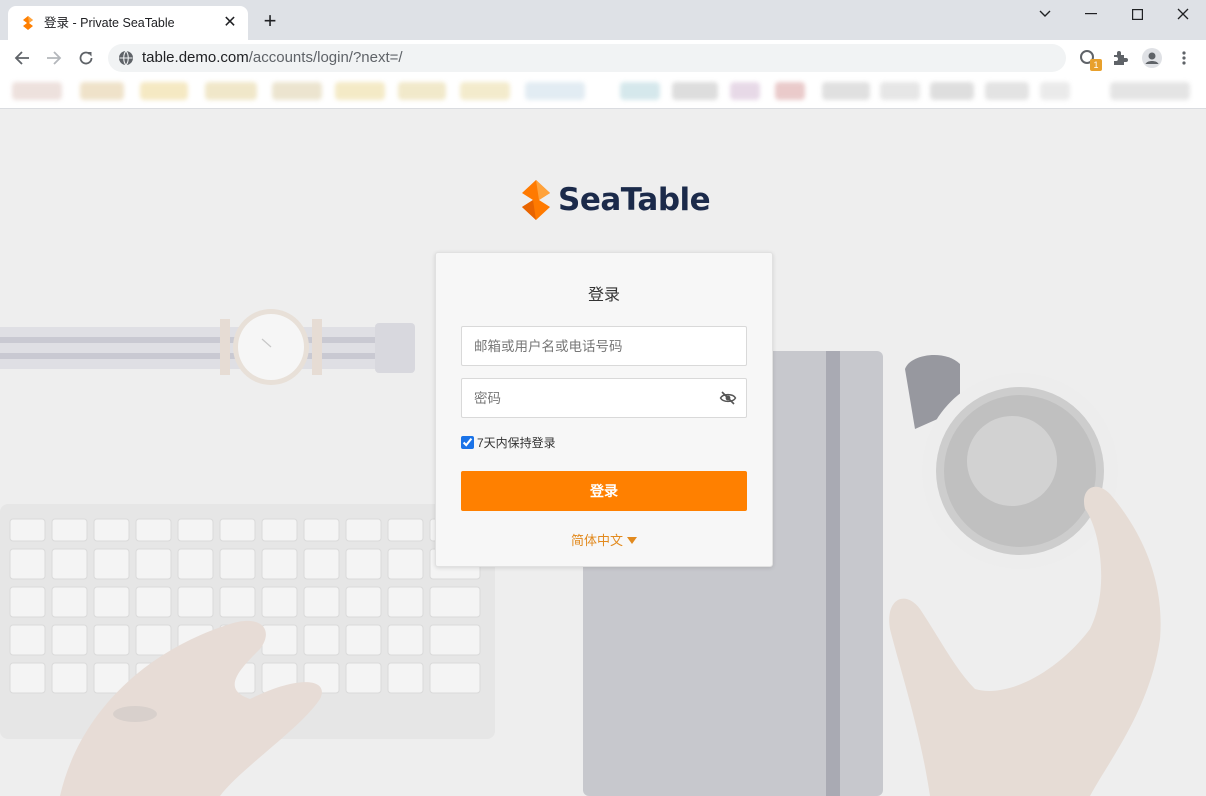 The width and height of the screenshot is (1206, 796). I want to click on login-card: 登录 7天内保持登录 登录 简体中文, so click(604, 409).